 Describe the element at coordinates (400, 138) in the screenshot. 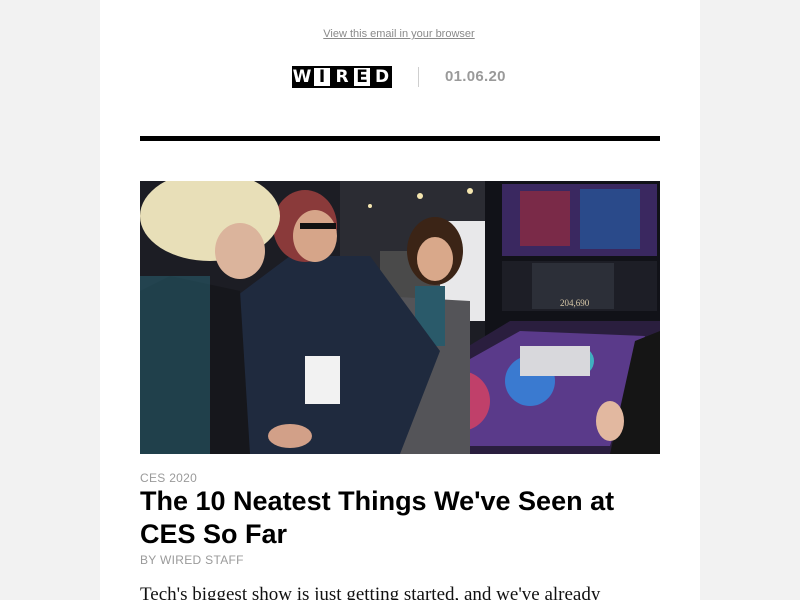

I see `header-rule` at that location.